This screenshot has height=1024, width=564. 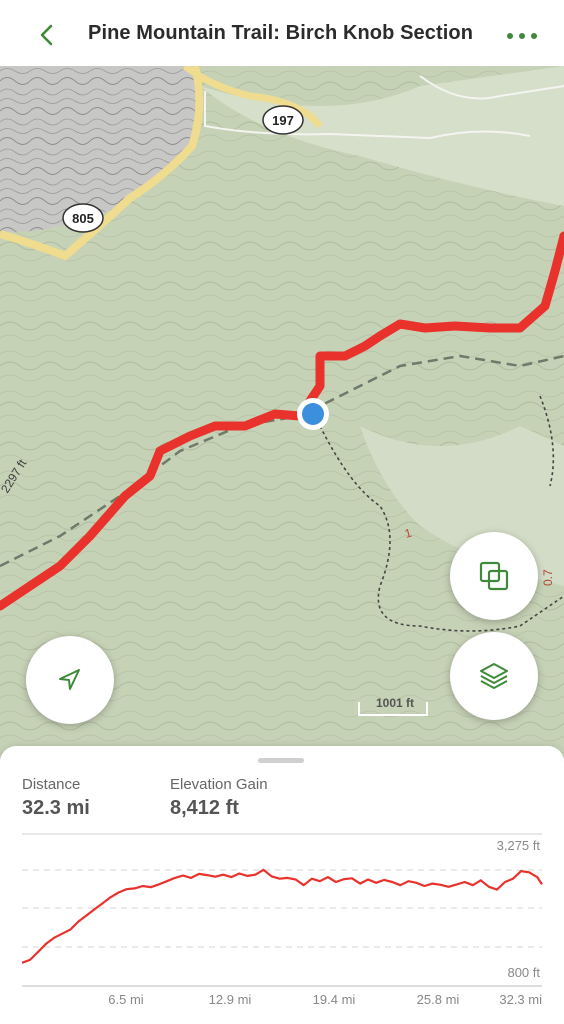 I want to click on road-shield-805: 805, so click(x=83, y=218).